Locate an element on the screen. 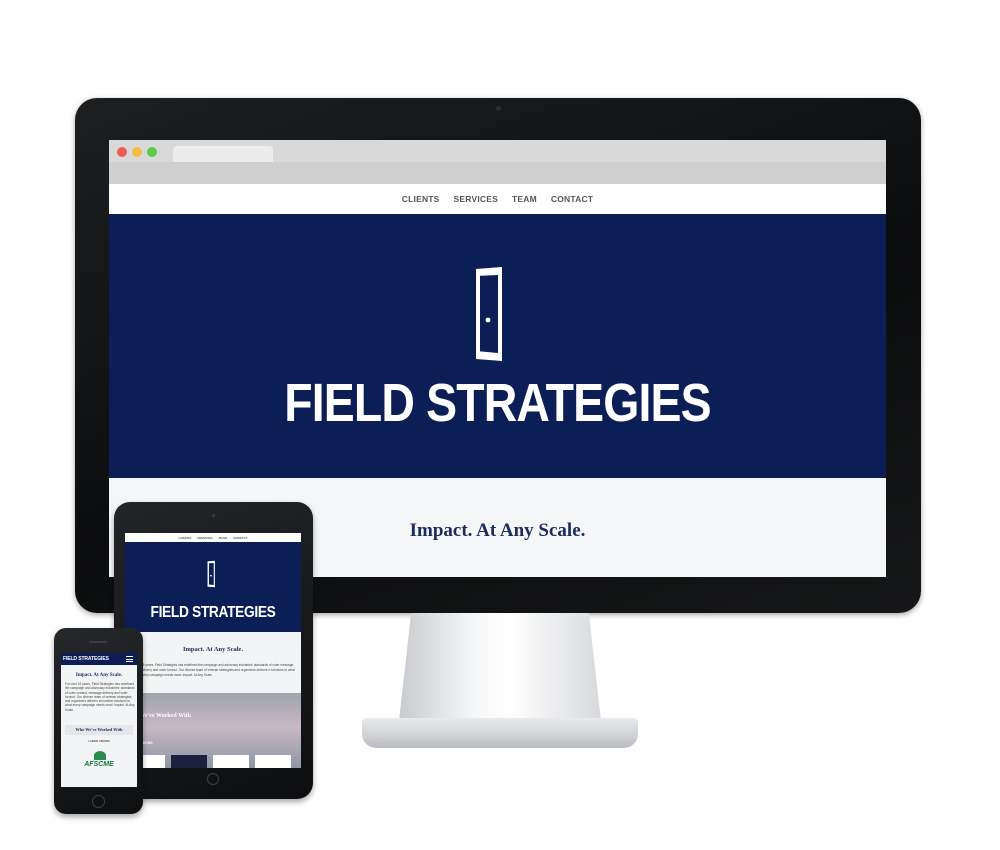 This screenshot has width=1000, height=850. nav-item-clients: CLIENTS is located at coordinates (421, 199).